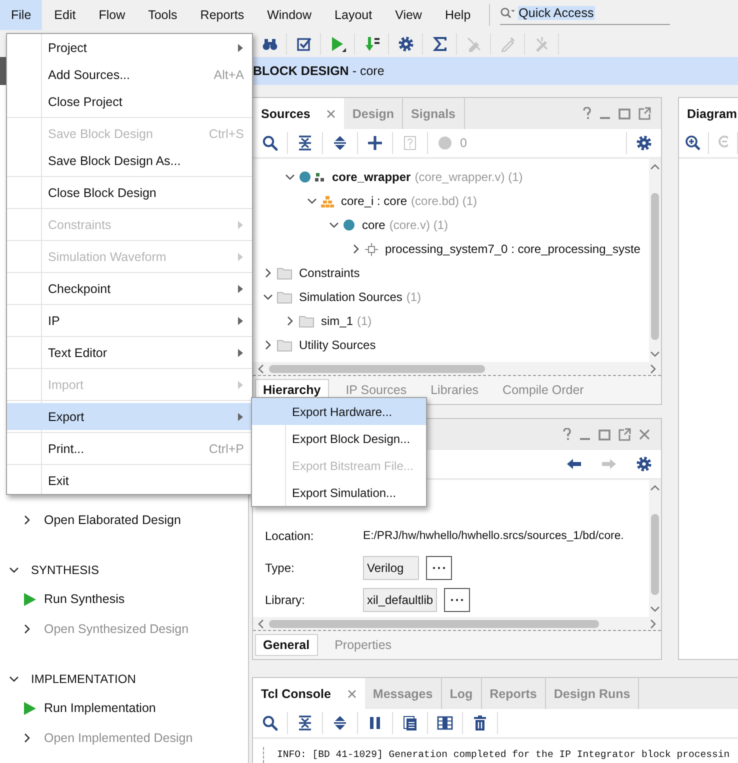 The height and width of the screenshot is (763, 738). Describe the element at coordinates (129, 74) in the screenshot. I see `menu-item: Add Sources... Alt+A` at that location.